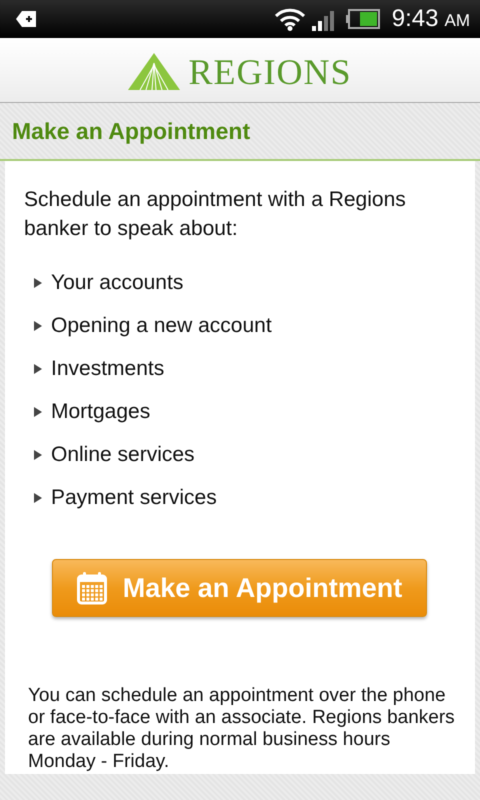 The image size is (480, 800). Describe the element at coordinates (363, 19) in the screenshot. I see `battery-icon` at that location.